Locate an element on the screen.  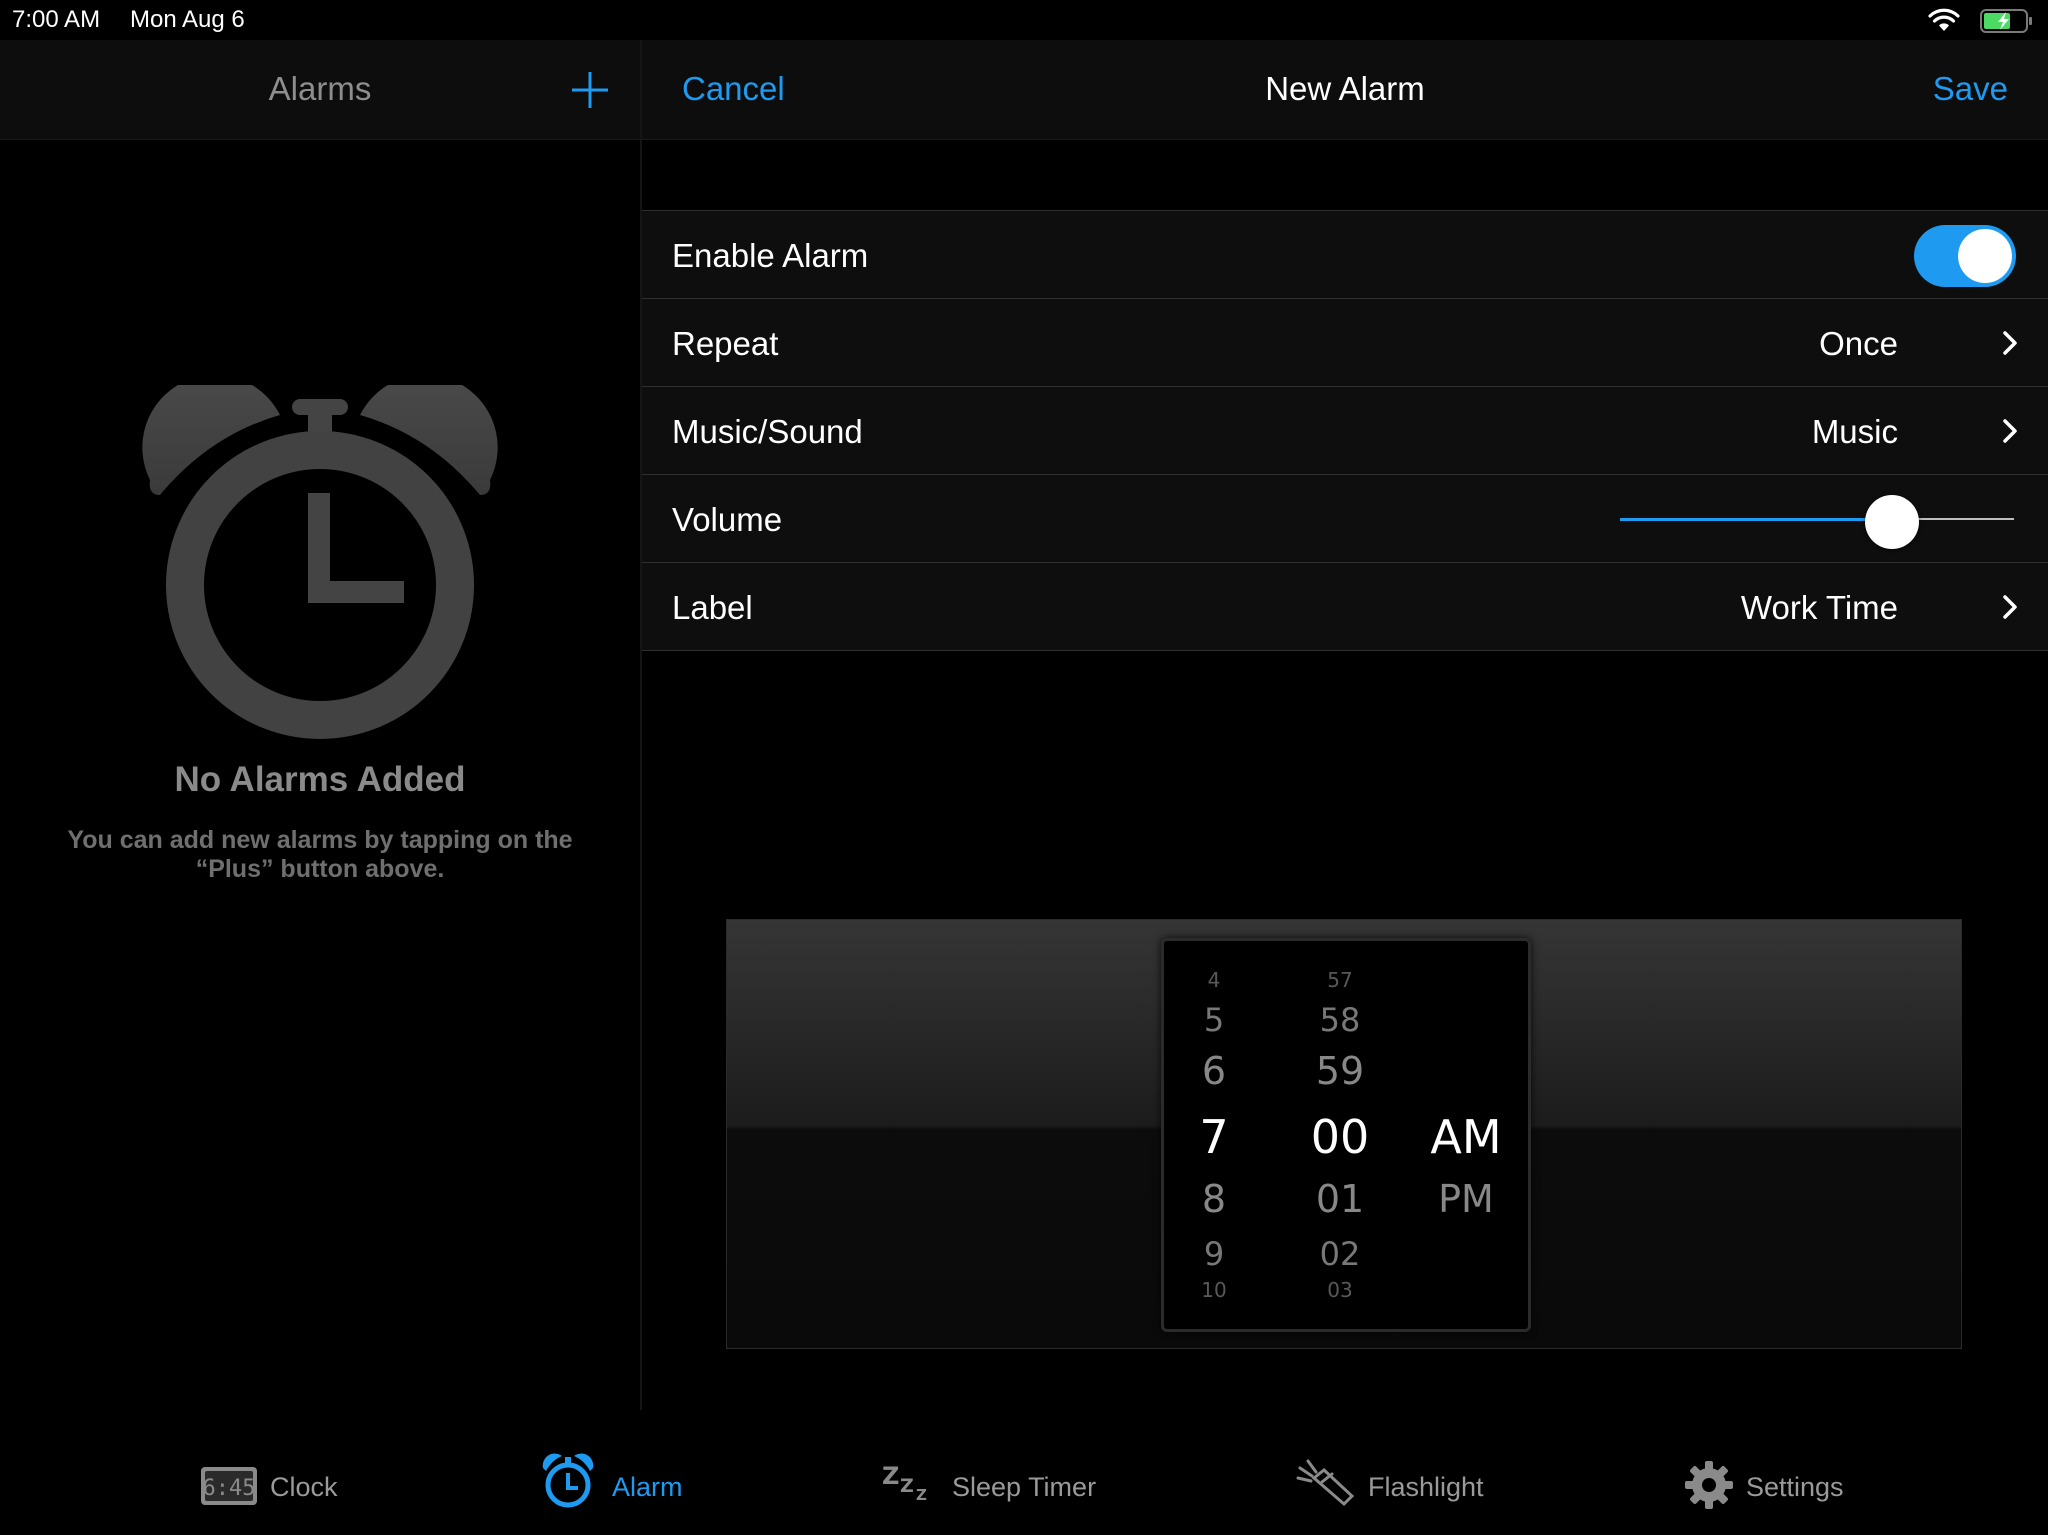
clock-icon-digits: 6:45 is located at coordinates (229, 1488).